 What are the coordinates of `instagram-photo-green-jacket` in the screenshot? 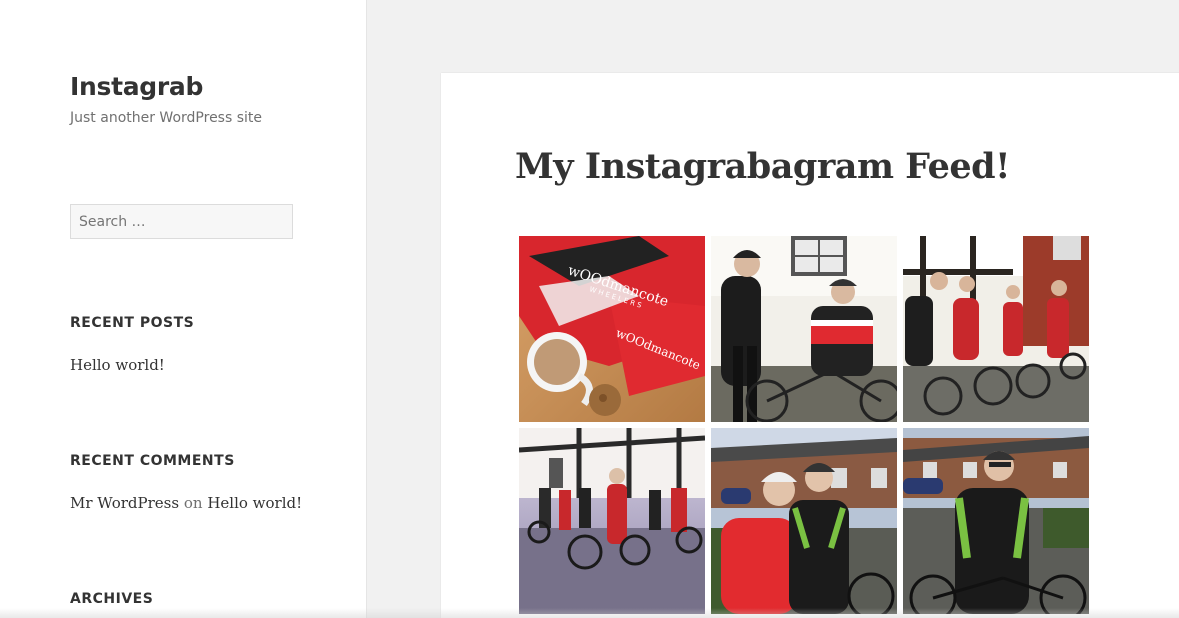 It's located at (996, 521).